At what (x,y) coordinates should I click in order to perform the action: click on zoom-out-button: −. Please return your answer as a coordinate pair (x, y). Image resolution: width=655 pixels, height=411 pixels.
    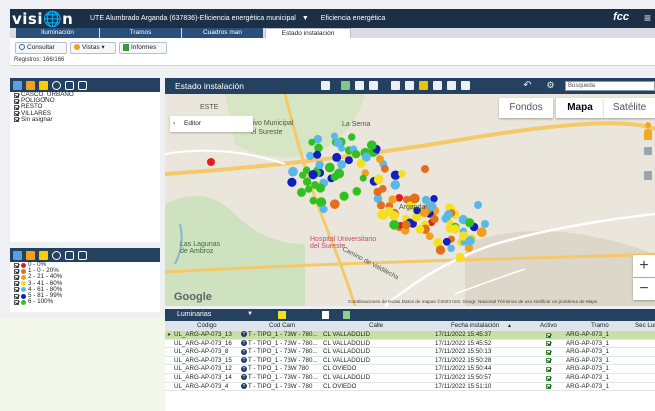
    Looking at the image, I should click on (644, 289).